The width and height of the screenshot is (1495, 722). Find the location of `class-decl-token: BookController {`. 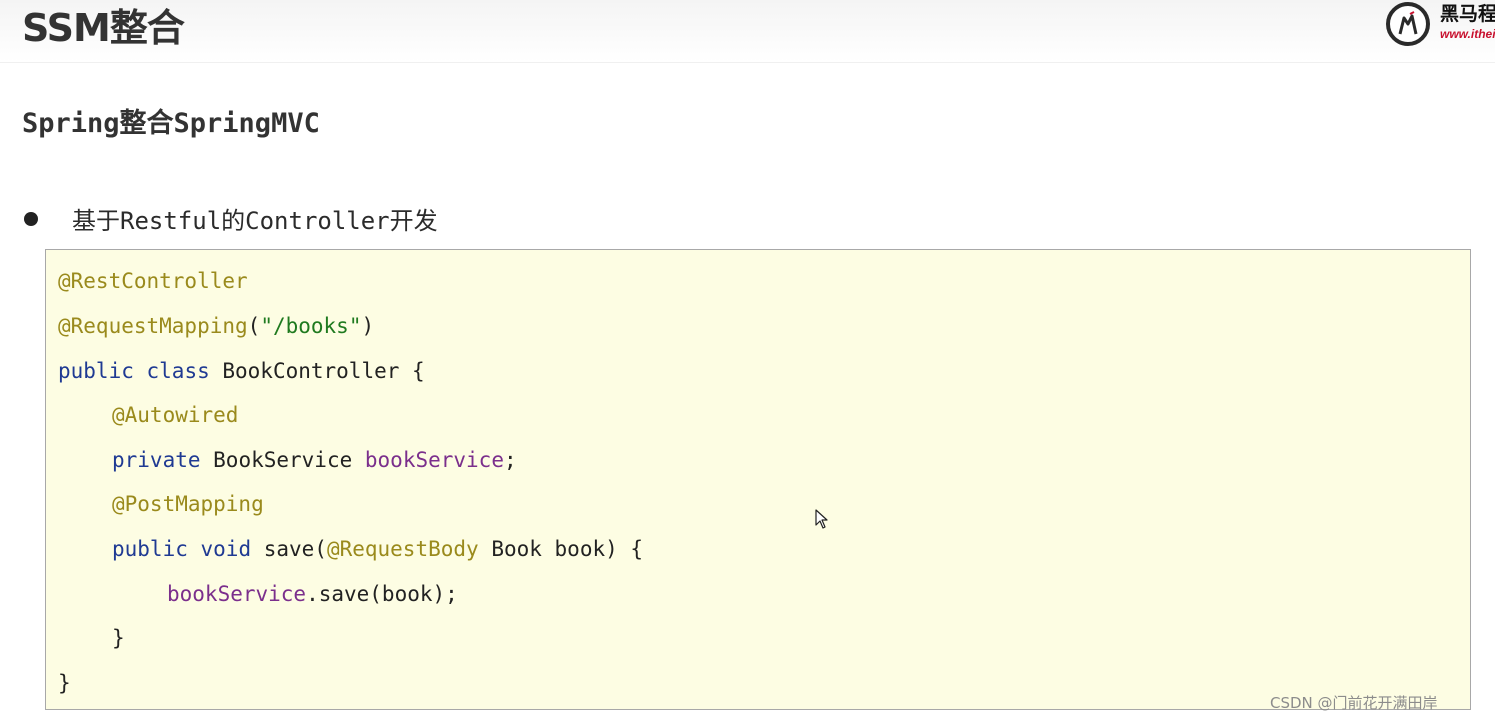

class-decl-token: BookController { is located at coordinates (317, 371).